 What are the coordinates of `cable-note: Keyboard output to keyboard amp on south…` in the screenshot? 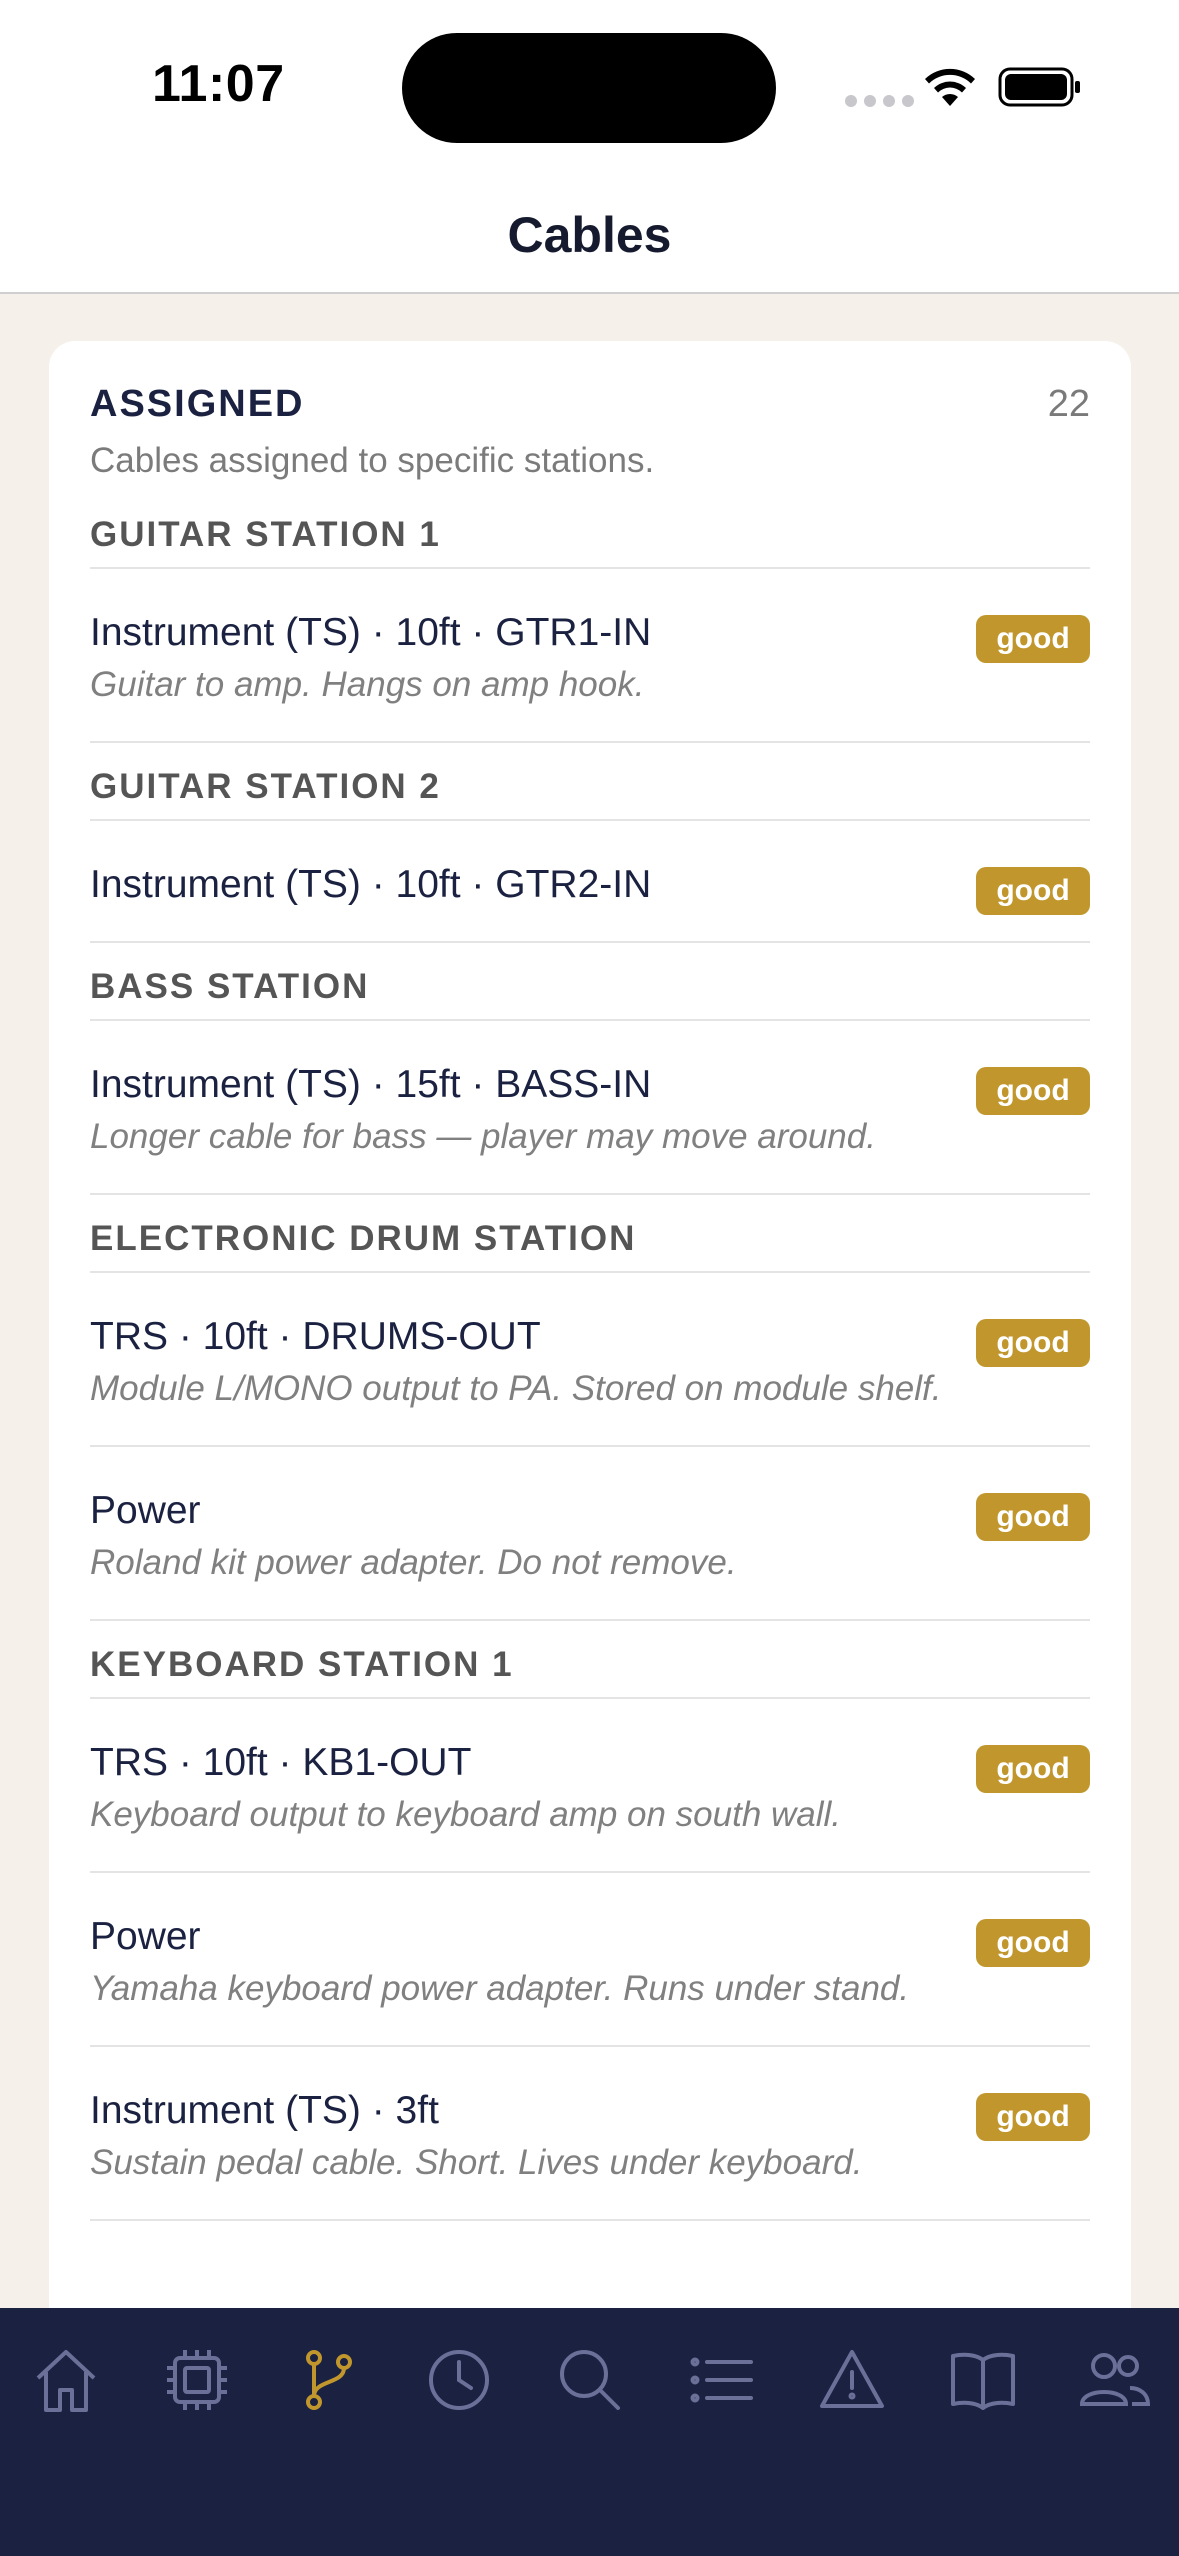 It's located at (466, 1814).